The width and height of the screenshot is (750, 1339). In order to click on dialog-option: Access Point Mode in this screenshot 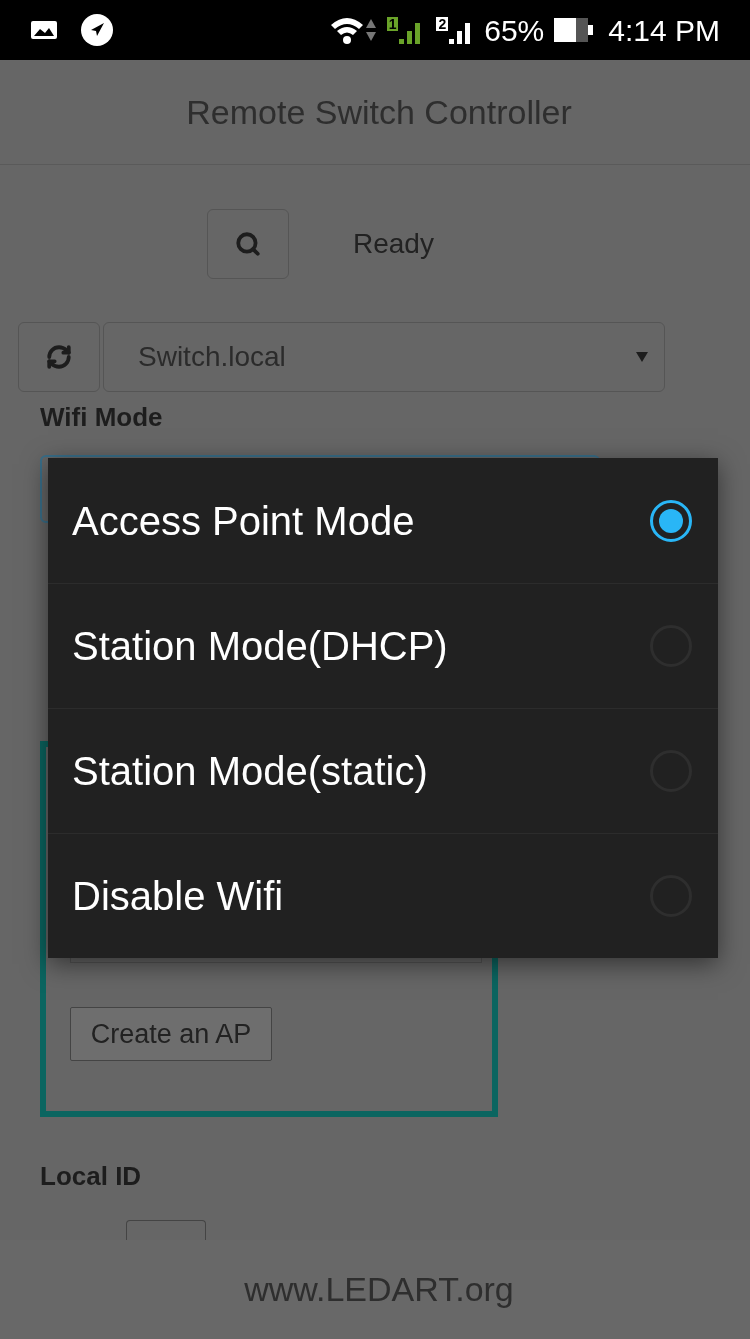, I will do `click(383, 520)`.